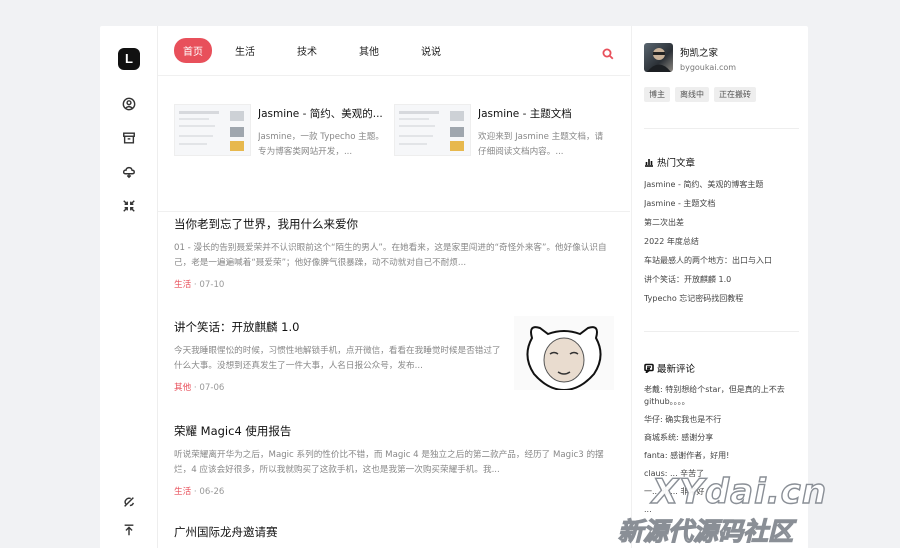  Describe the element at coordinates (724, 396) in the screenshot. I see `list-item: 老戴: 特别想给个star，但是真的上不去github。。。。` at that location.